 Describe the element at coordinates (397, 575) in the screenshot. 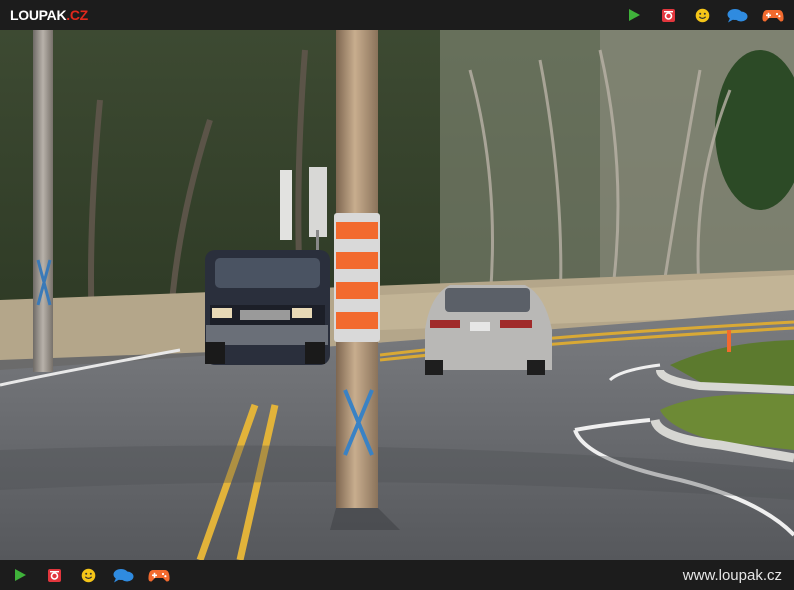

I see `bottom-bar: www.loupak.cz` at that location.